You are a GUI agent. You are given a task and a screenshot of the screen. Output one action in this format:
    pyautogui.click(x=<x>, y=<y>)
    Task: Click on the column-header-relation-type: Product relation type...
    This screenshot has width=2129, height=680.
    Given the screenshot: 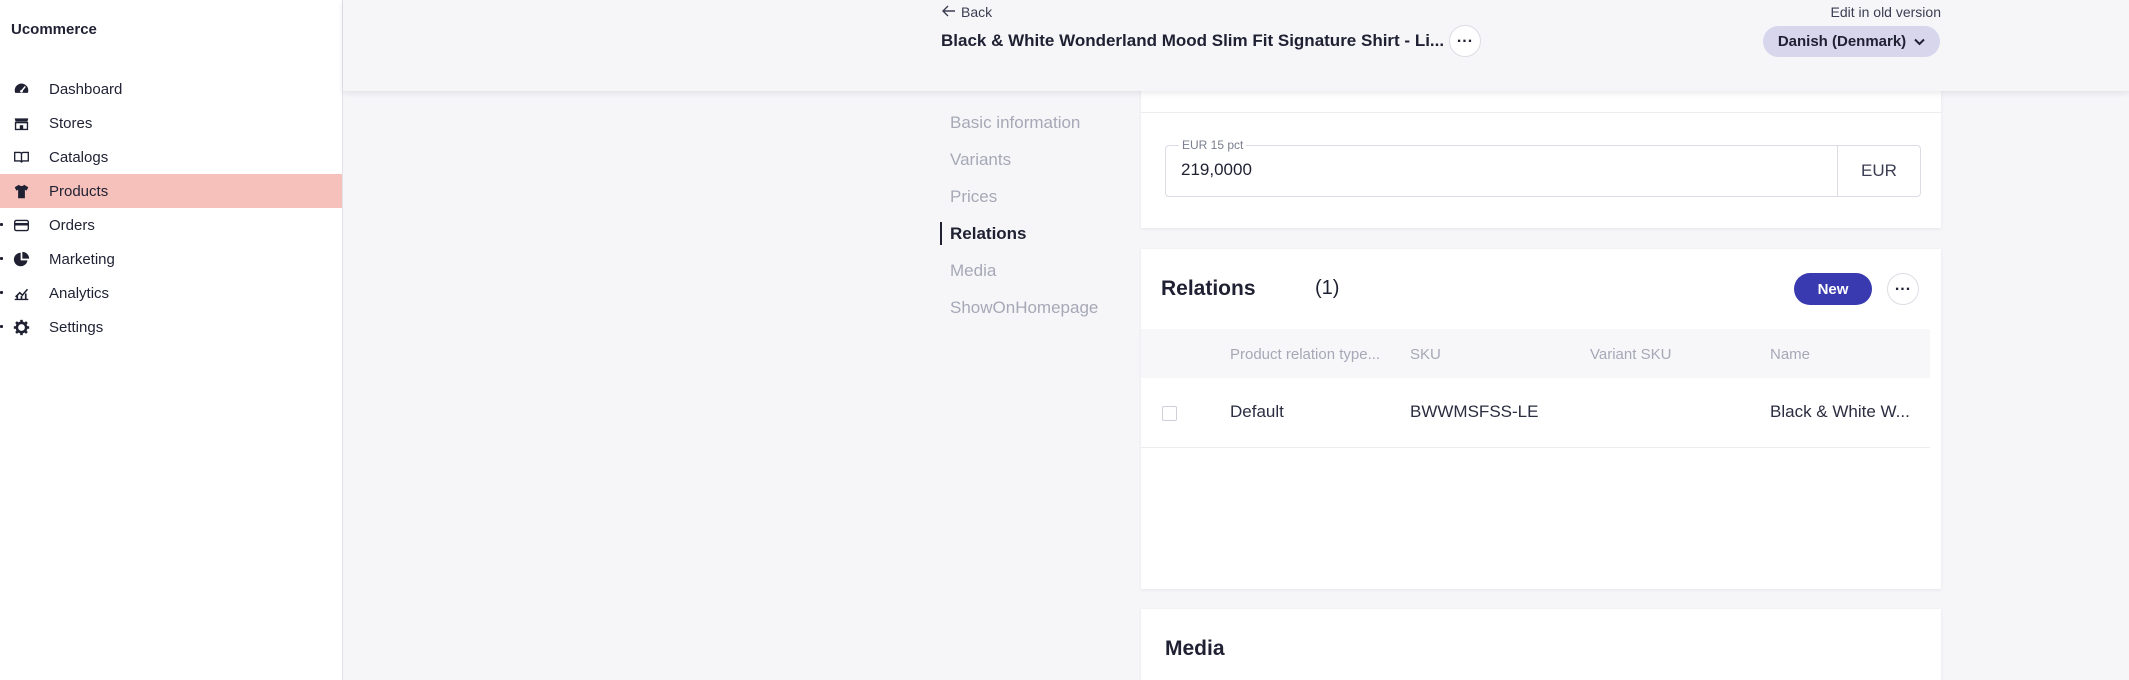 What is the action you would take?
    pyautogui.click(x=1305, y=354)
    